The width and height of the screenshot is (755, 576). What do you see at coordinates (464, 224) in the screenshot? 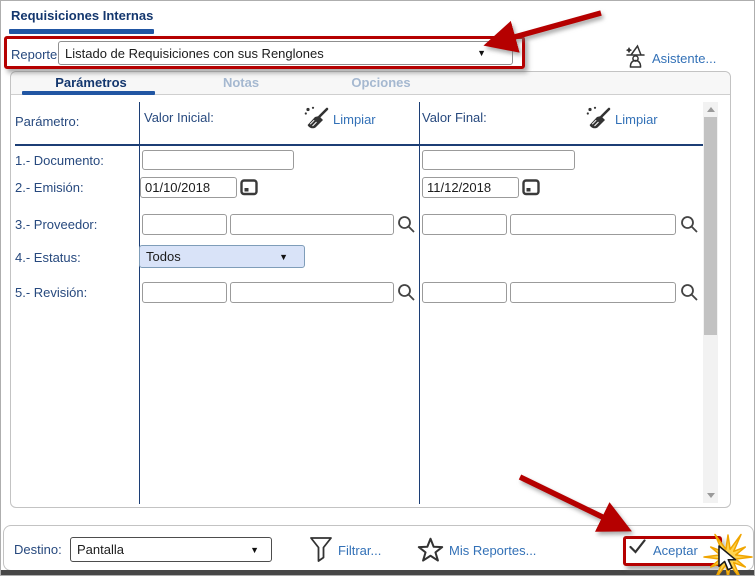
I see `proveedor-final-code-input` at bounding box center [464, 224].